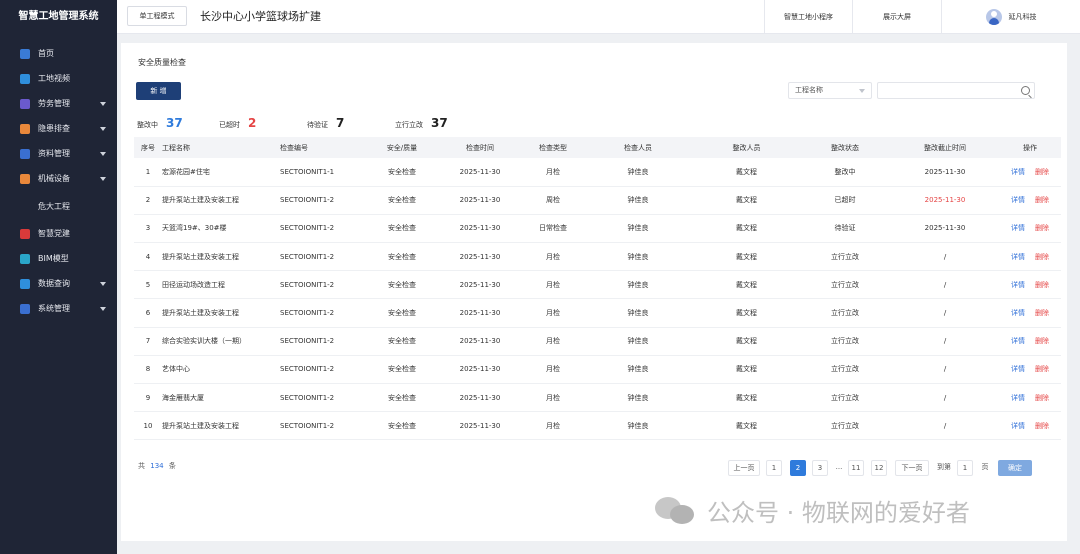  I want to click on search-icon, so click(1025, 90).